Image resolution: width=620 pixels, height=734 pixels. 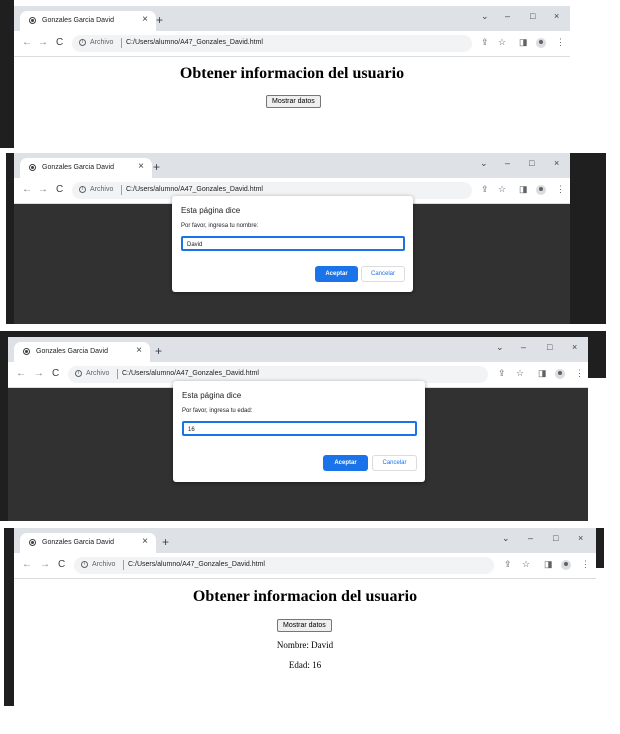 What do you see at coordinates (292, 73) in the screenshot?
I see `page-heading: Obtener informacion del usuario` at bounding box center [292, 73].